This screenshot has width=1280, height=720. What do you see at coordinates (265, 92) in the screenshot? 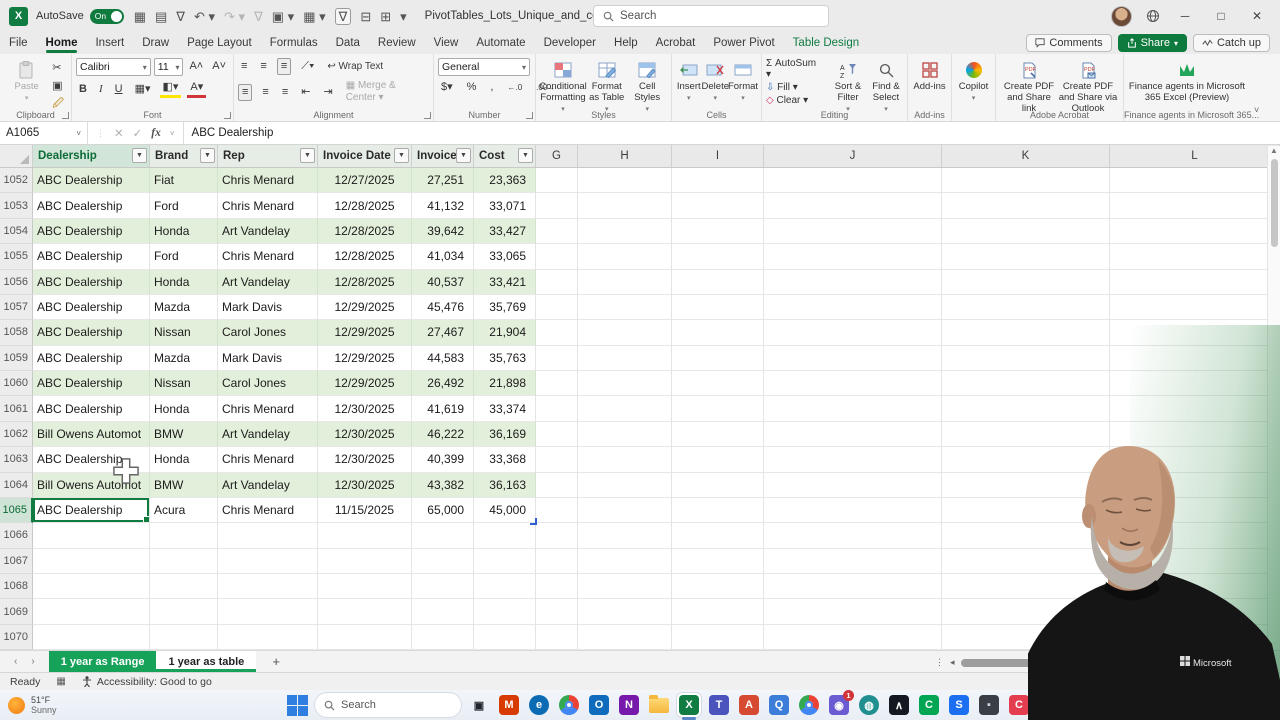
I see `align-center-icon: ≡` at bounding box center [265, 92].